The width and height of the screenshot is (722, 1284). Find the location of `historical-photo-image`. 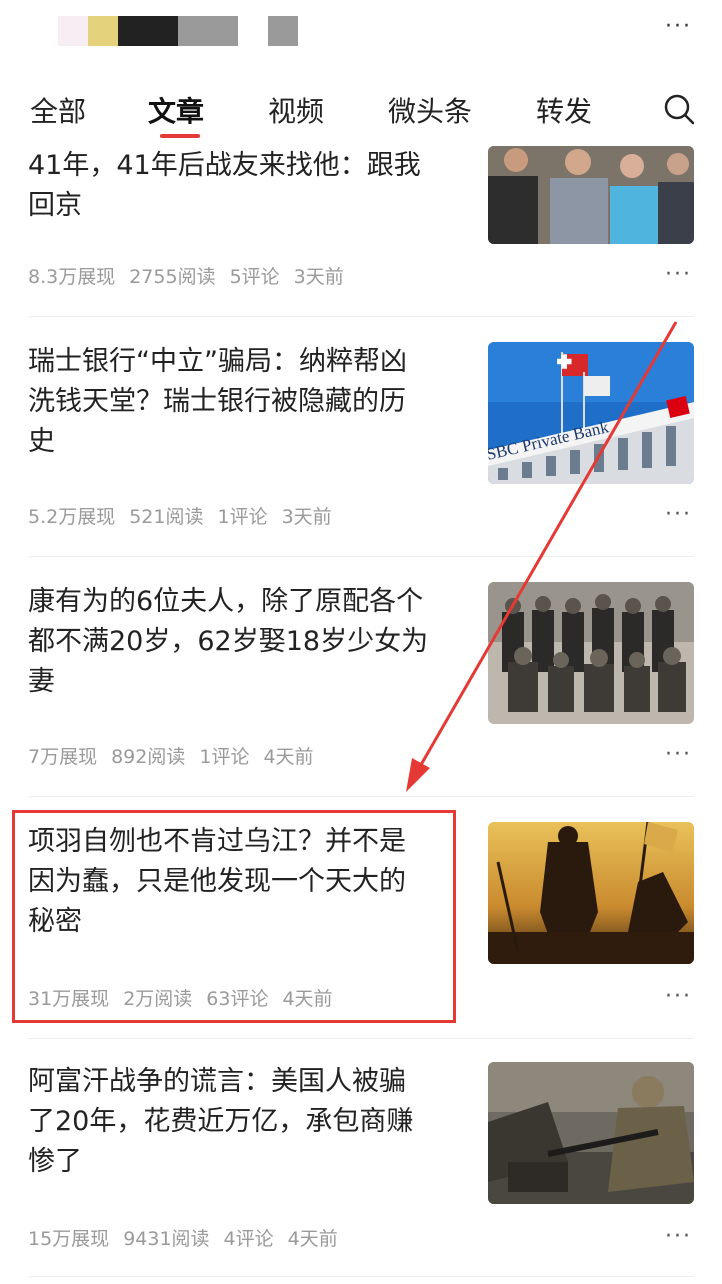

historical-photo-image is located at coordinates (591, 653).